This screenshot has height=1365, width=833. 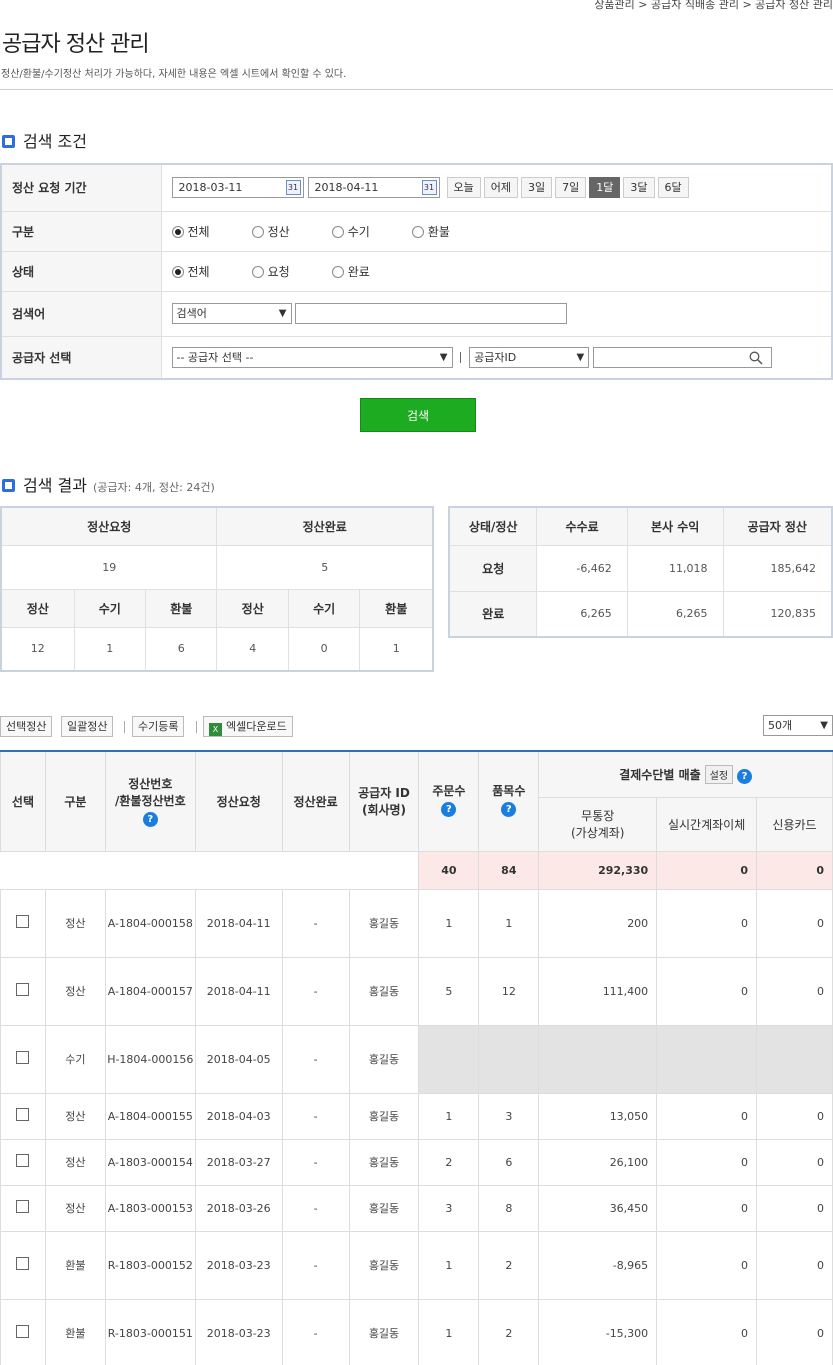 I want to click on row-orders: 3, so click(x=449, y=1208).